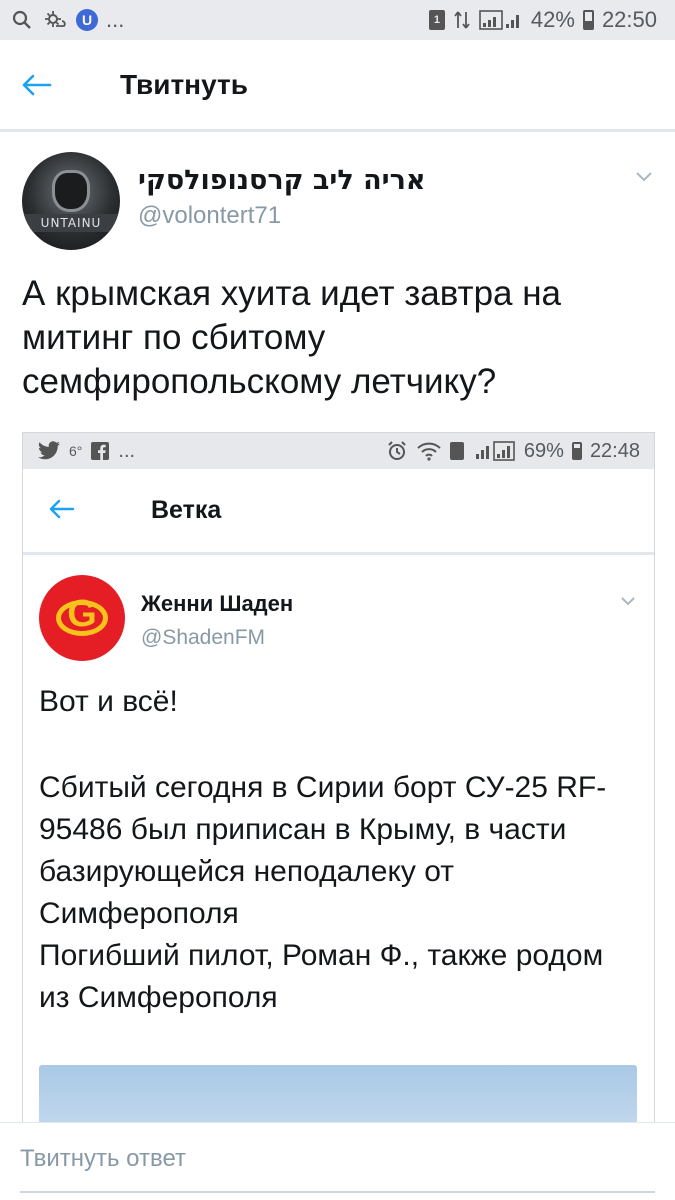 This screenshot has width=675, height=1200. Describe the element at coordinates (436, 20) in the screenshot. I see `sim-icon: 1` at that location.